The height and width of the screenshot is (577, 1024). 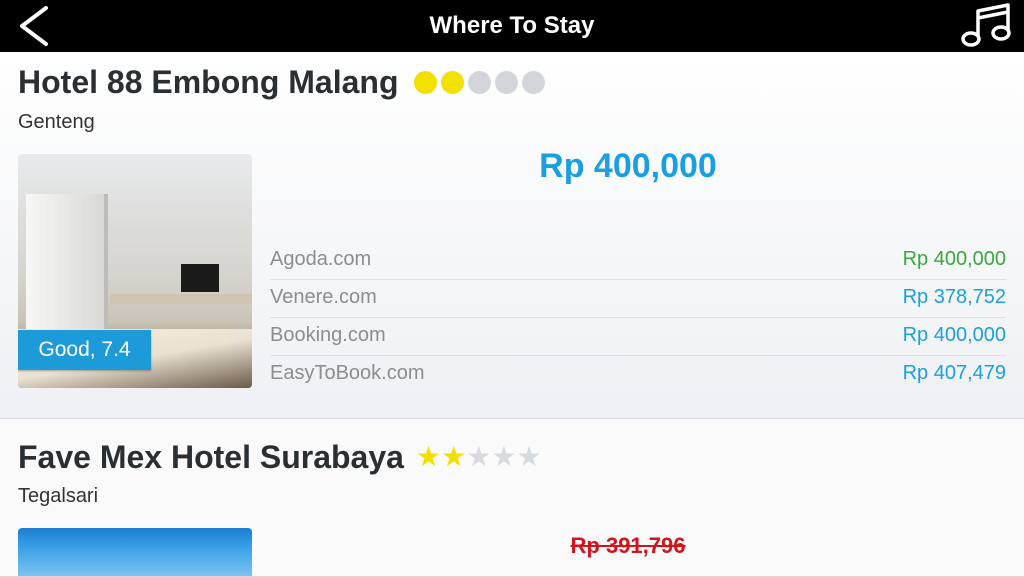 What do you see at coordinates (628, 166) in the screenshot?
I see `best-price: Rp 400,000` at bounding box center [628, 166].